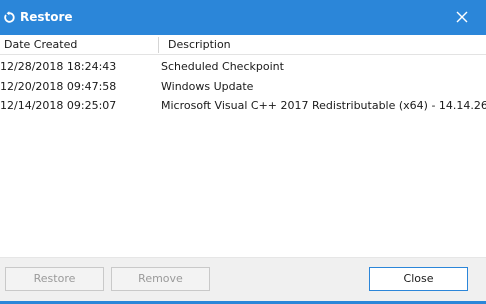 The width and height of the screenshot is (486, 304). Describe the element at coordinates (243, 45) in the screenshot. I see `table-header: Date Created Description` at that location.